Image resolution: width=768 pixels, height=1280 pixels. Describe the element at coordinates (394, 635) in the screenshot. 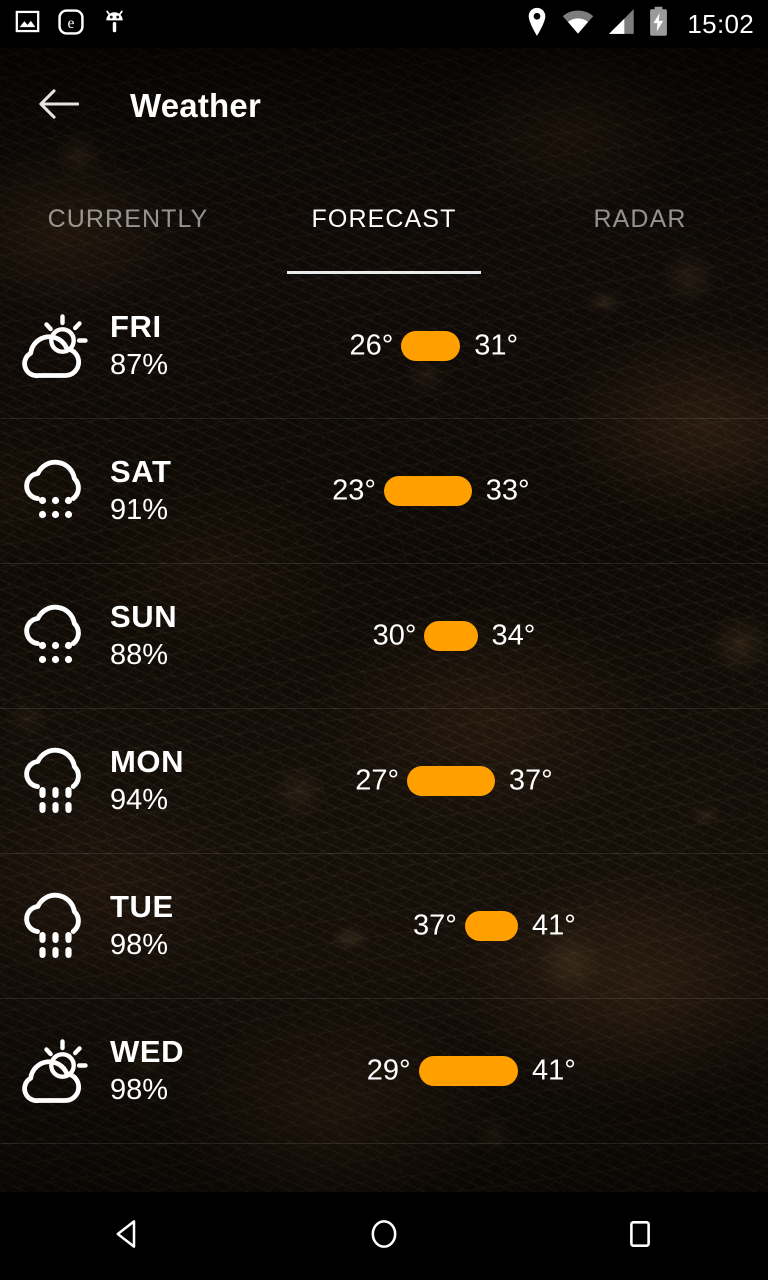

I see `forecast-low-temperature: 30°` at that location.